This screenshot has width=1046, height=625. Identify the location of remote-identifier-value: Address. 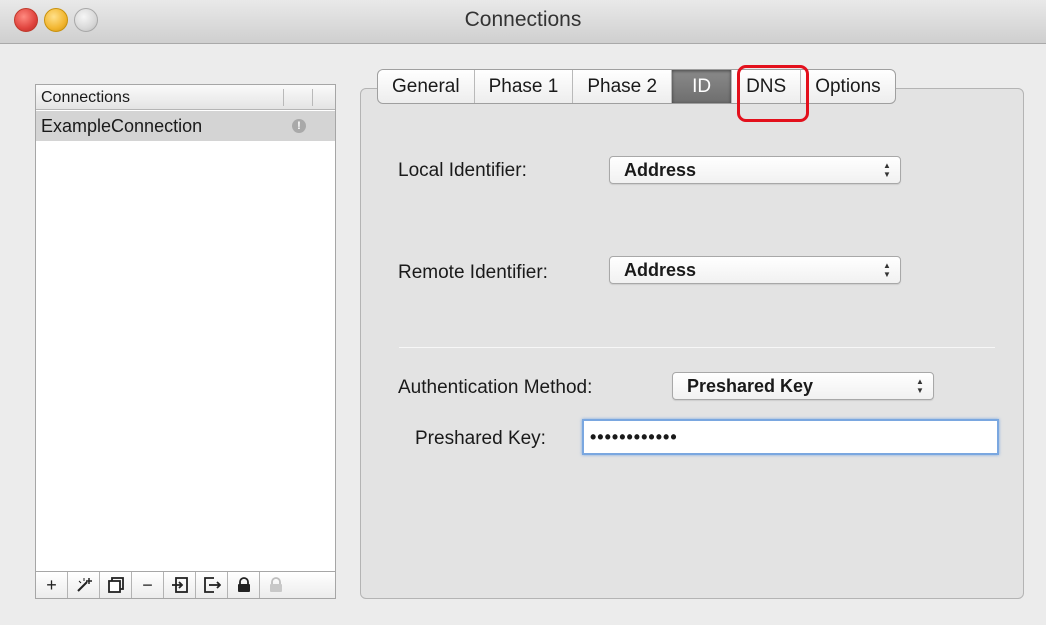
(660, 270).